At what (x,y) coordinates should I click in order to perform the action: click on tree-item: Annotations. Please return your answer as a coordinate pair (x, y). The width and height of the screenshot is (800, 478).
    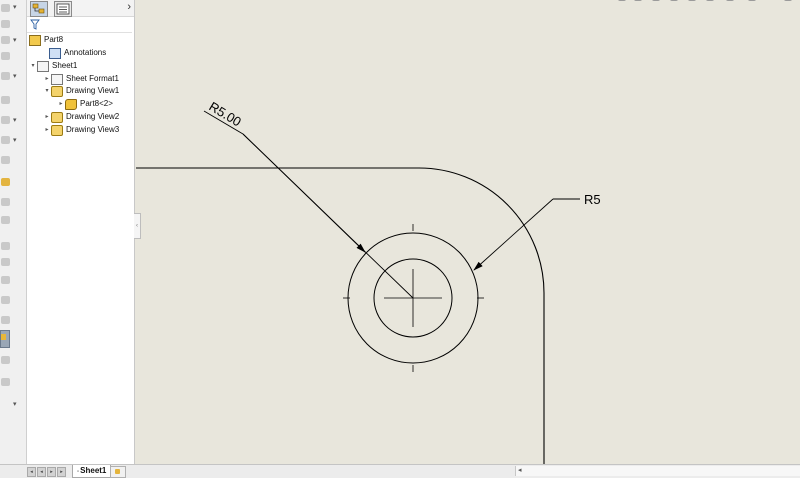
    Looking at the image, I should click on (73, 53).